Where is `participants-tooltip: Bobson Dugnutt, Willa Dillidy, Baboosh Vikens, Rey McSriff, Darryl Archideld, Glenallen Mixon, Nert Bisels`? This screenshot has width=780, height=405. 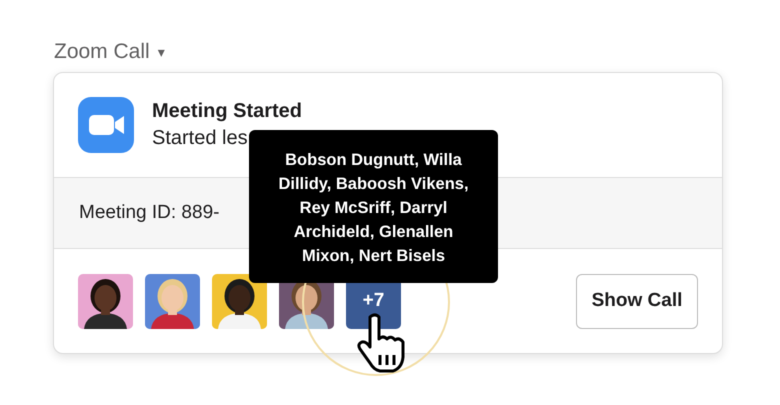
participants-tooltip: Bobson Dugnutt, Willa Dillidy, Baboosh Vikens, Rey McSriff, Darryl Archideld, Glenallen Mixon, Nert Bisels is located at coordinates (373, 206).